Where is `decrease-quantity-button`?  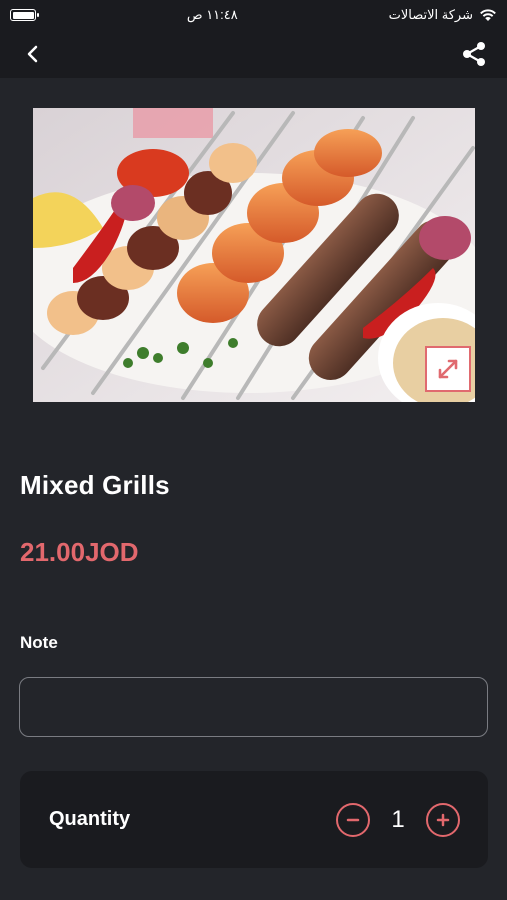
decrease-quantity-button is located at coordinates (353, 819).